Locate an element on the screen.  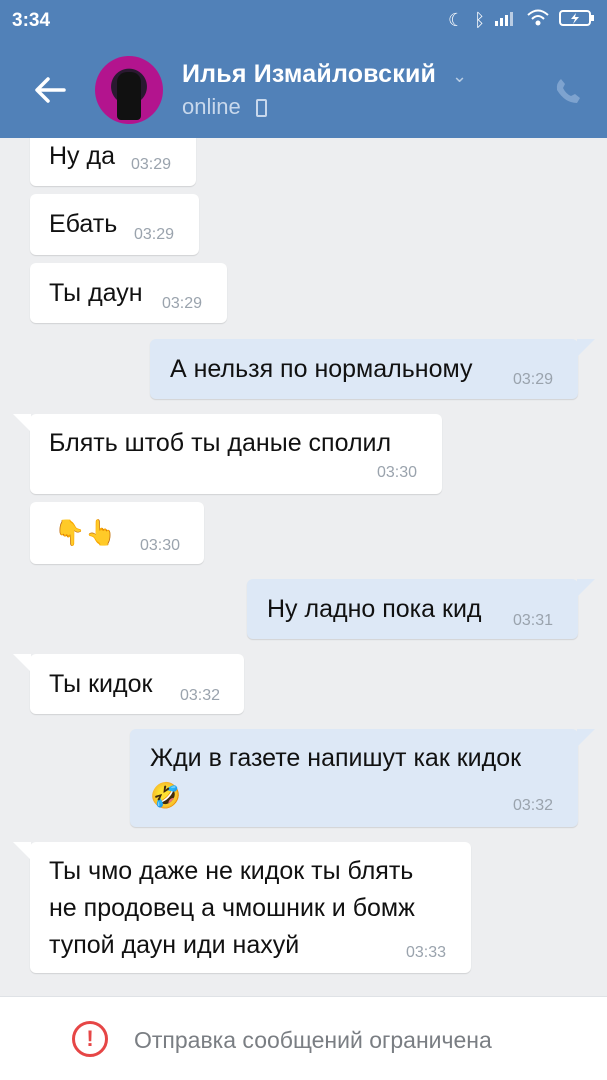
mobile-icon is located at coordinates (261, 108).